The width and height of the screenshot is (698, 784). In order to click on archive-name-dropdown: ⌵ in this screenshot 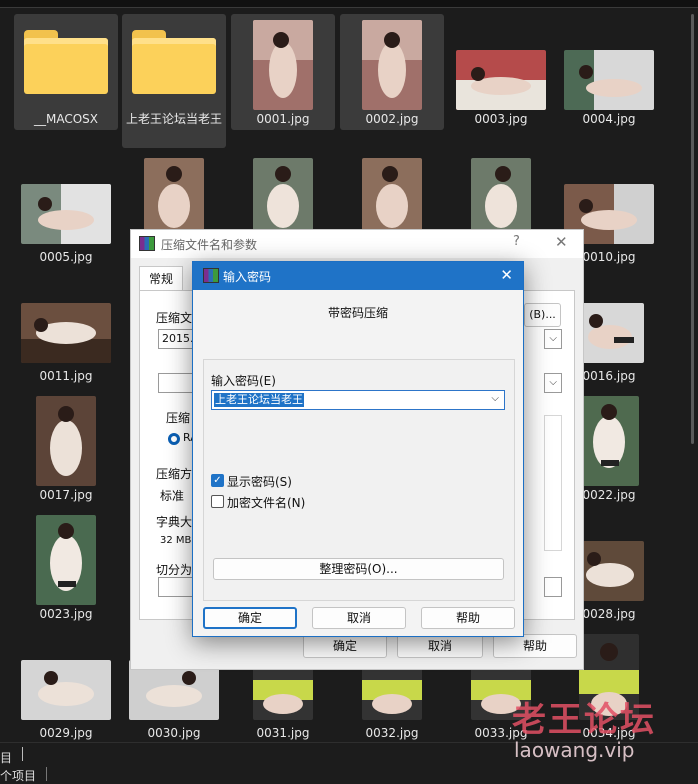, I will do `click(553, 339)`.